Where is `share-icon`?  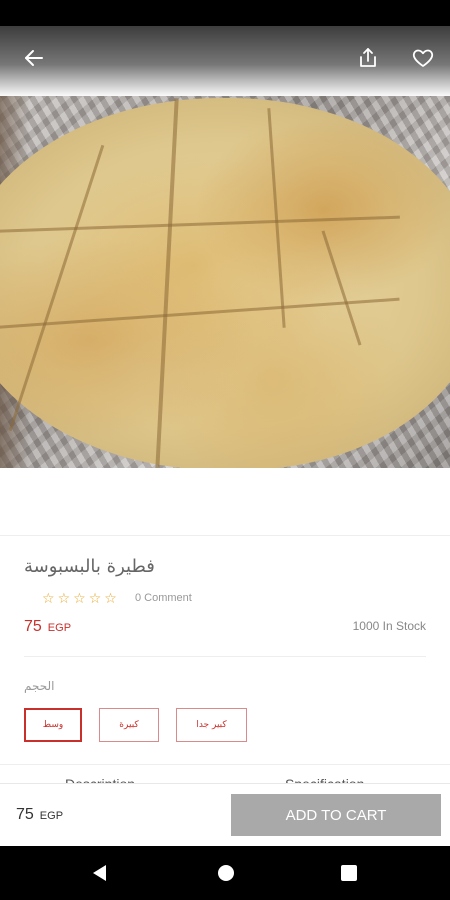
share-icon is located at coordinates (368, 57).